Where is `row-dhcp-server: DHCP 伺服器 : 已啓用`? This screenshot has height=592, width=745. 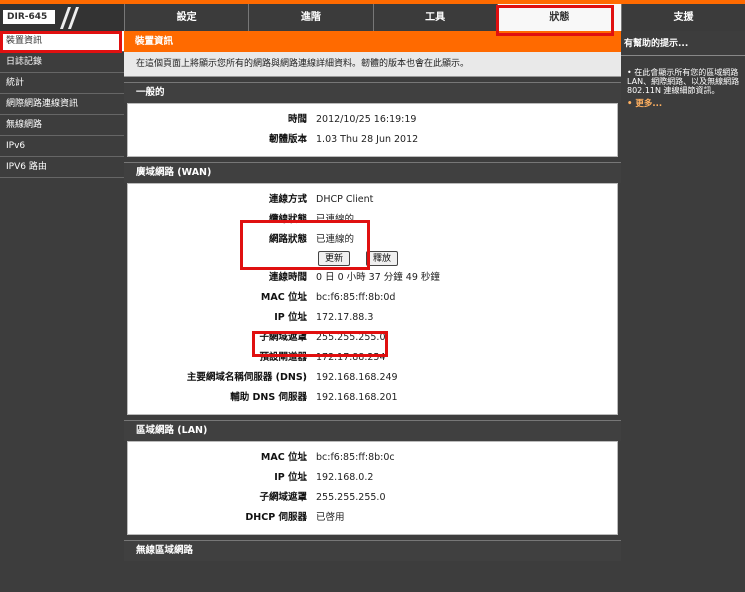 row-dhcp-server: DHCP 伺服器 : 已啓用 is located at coordinates (372, 518).